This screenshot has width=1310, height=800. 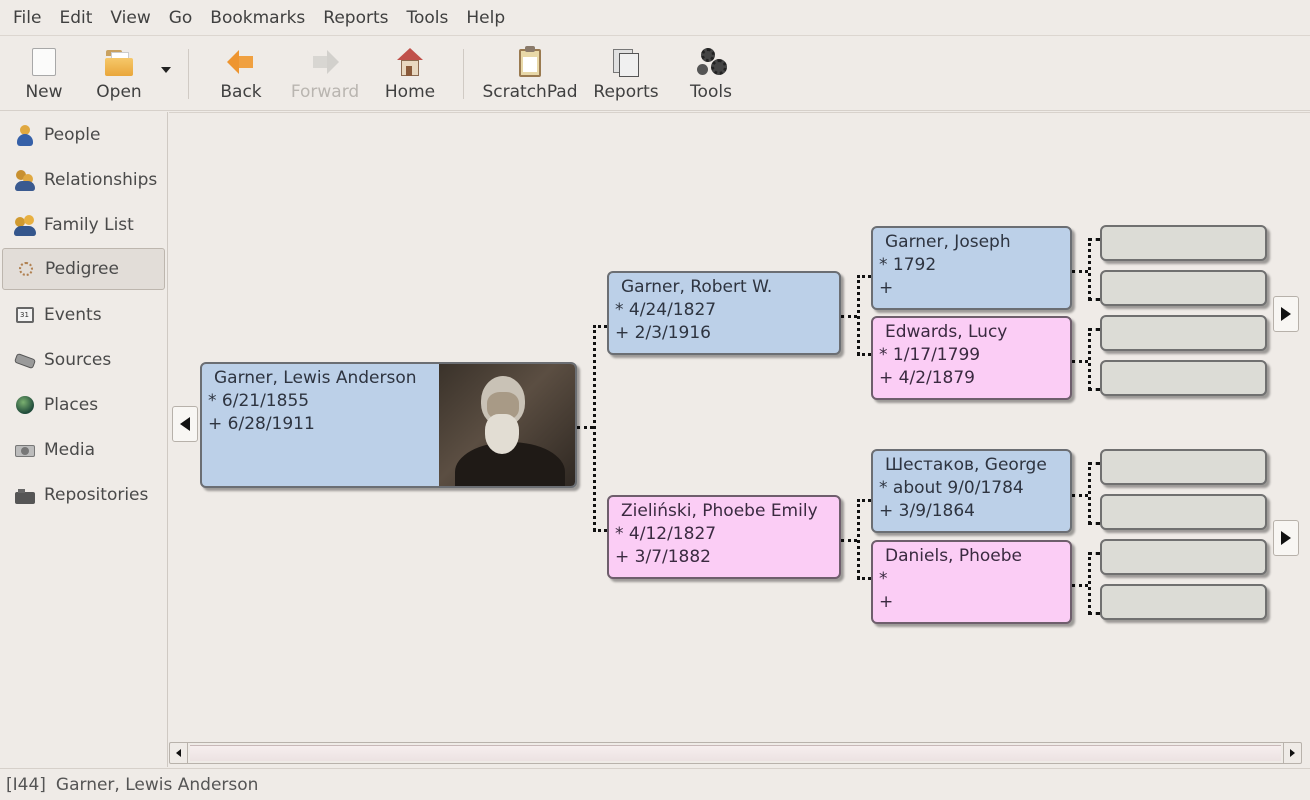 I want to click on sidebar-item-sources: Sources, so click(x=83, y=359).